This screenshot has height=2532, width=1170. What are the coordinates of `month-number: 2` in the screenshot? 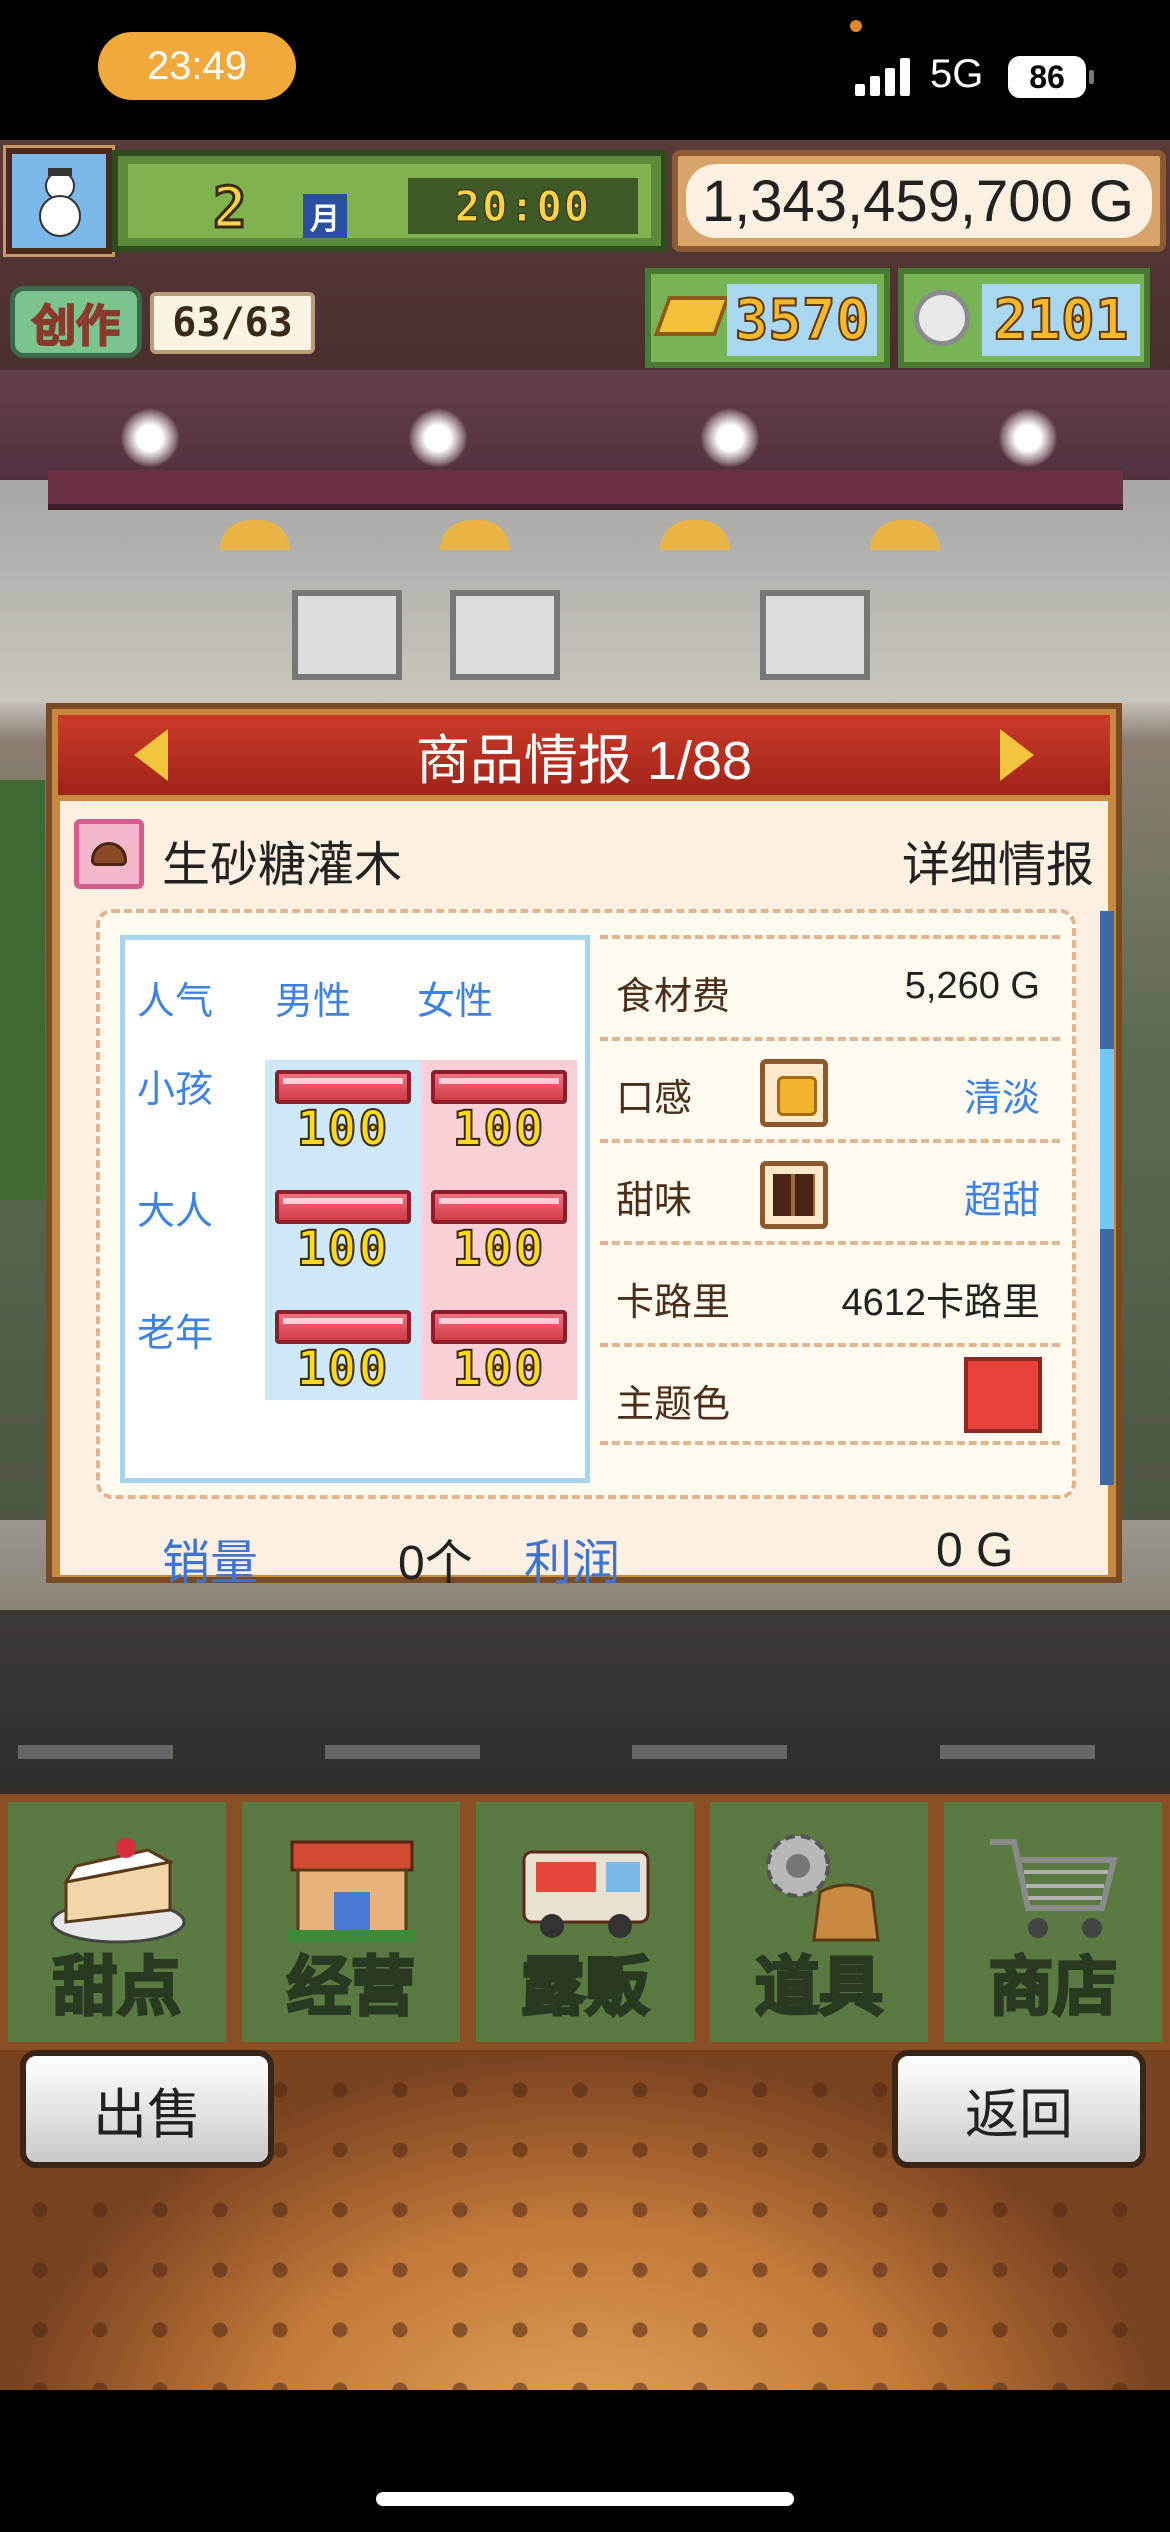 It's located at (230, 209).